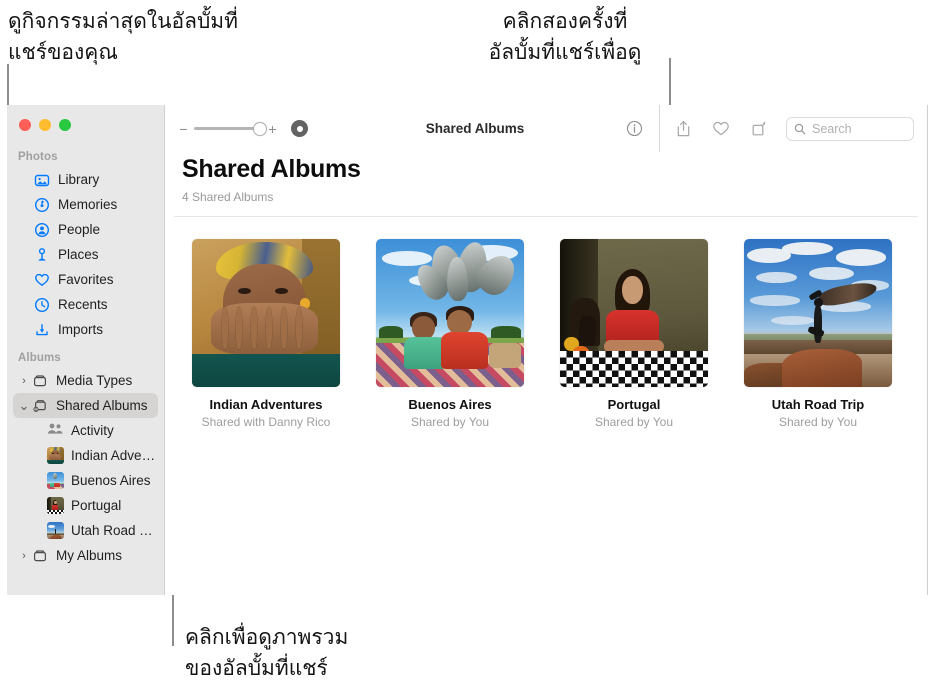 This screenshot has width=931, height=694. I want to click on chevron-down-icon: ⌄, so click(24, 406).